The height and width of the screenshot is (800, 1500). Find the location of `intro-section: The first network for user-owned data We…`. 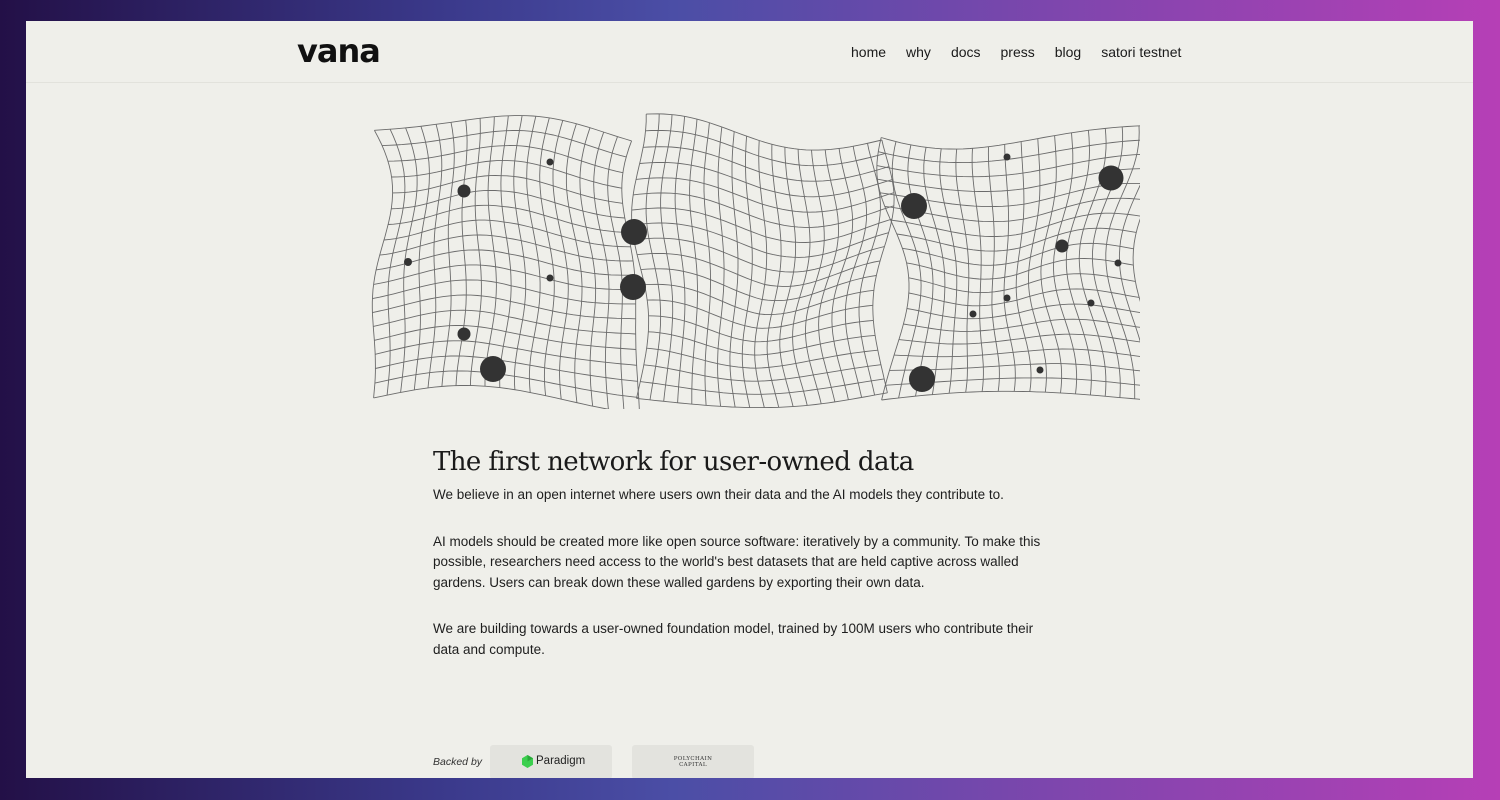

intro-section: The first network for user-owned data We… is located at coordinates (743, 552).